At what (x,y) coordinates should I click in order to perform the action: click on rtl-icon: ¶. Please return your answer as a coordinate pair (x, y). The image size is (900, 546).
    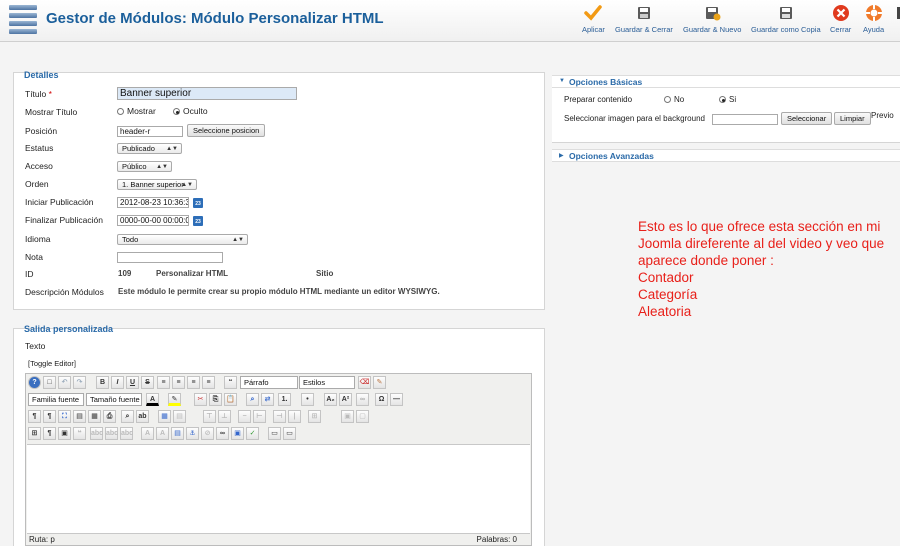
    Looking at the image, I should click on (49, 416).